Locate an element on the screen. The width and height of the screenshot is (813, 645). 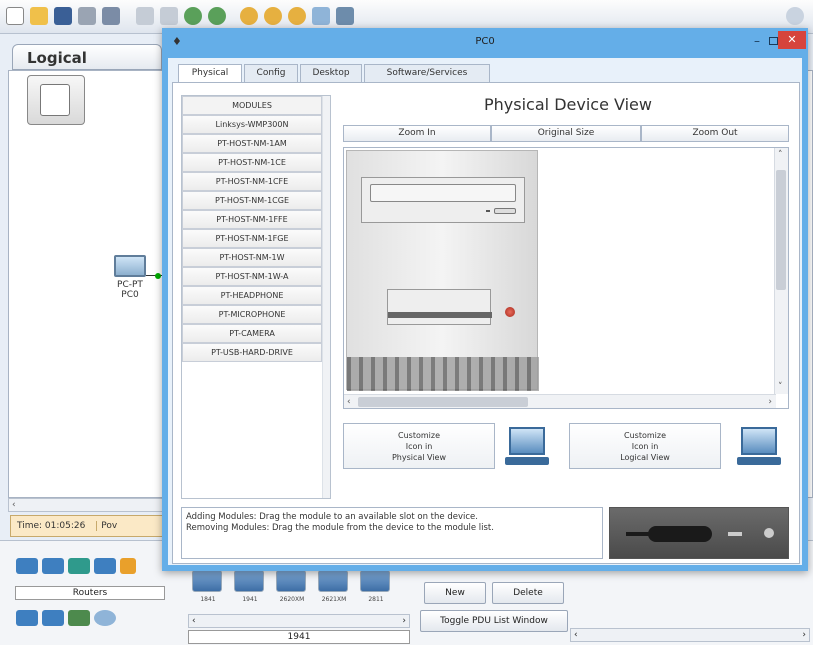
end-devices-category-icon is located at coordinates (27, 618).